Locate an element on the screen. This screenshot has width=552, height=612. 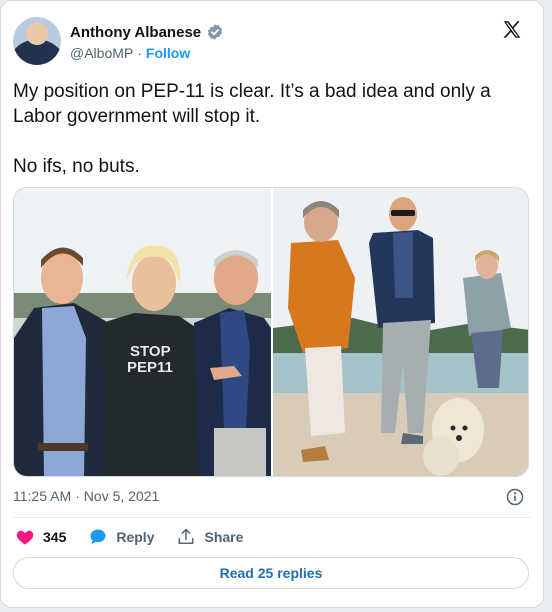
reply-button: Reply is located at coordinates (121, 537).